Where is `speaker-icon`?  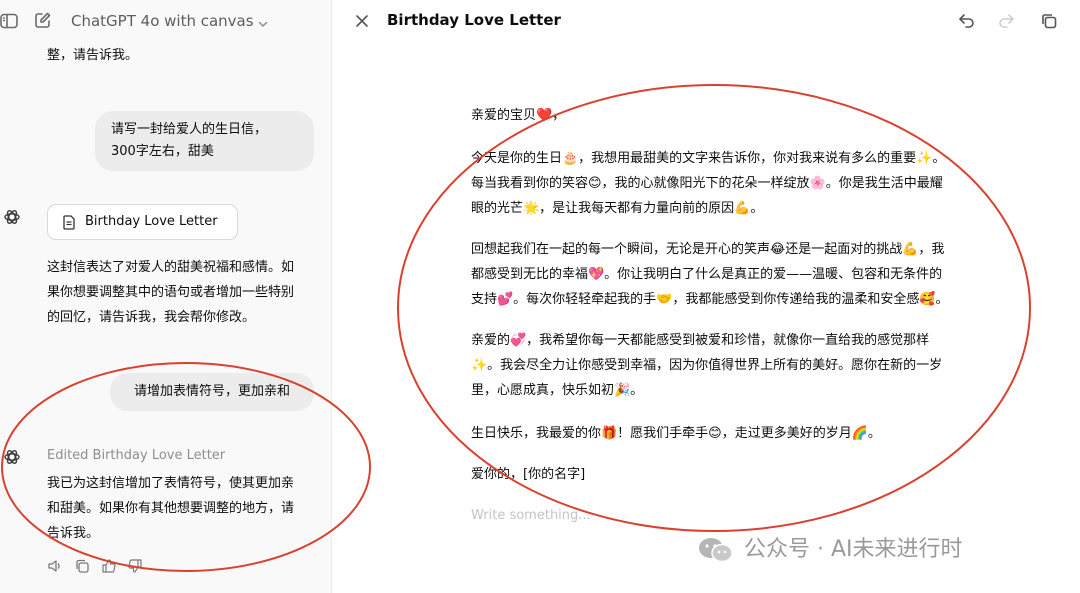 speaker-icon is located at coordinates (55, 566).